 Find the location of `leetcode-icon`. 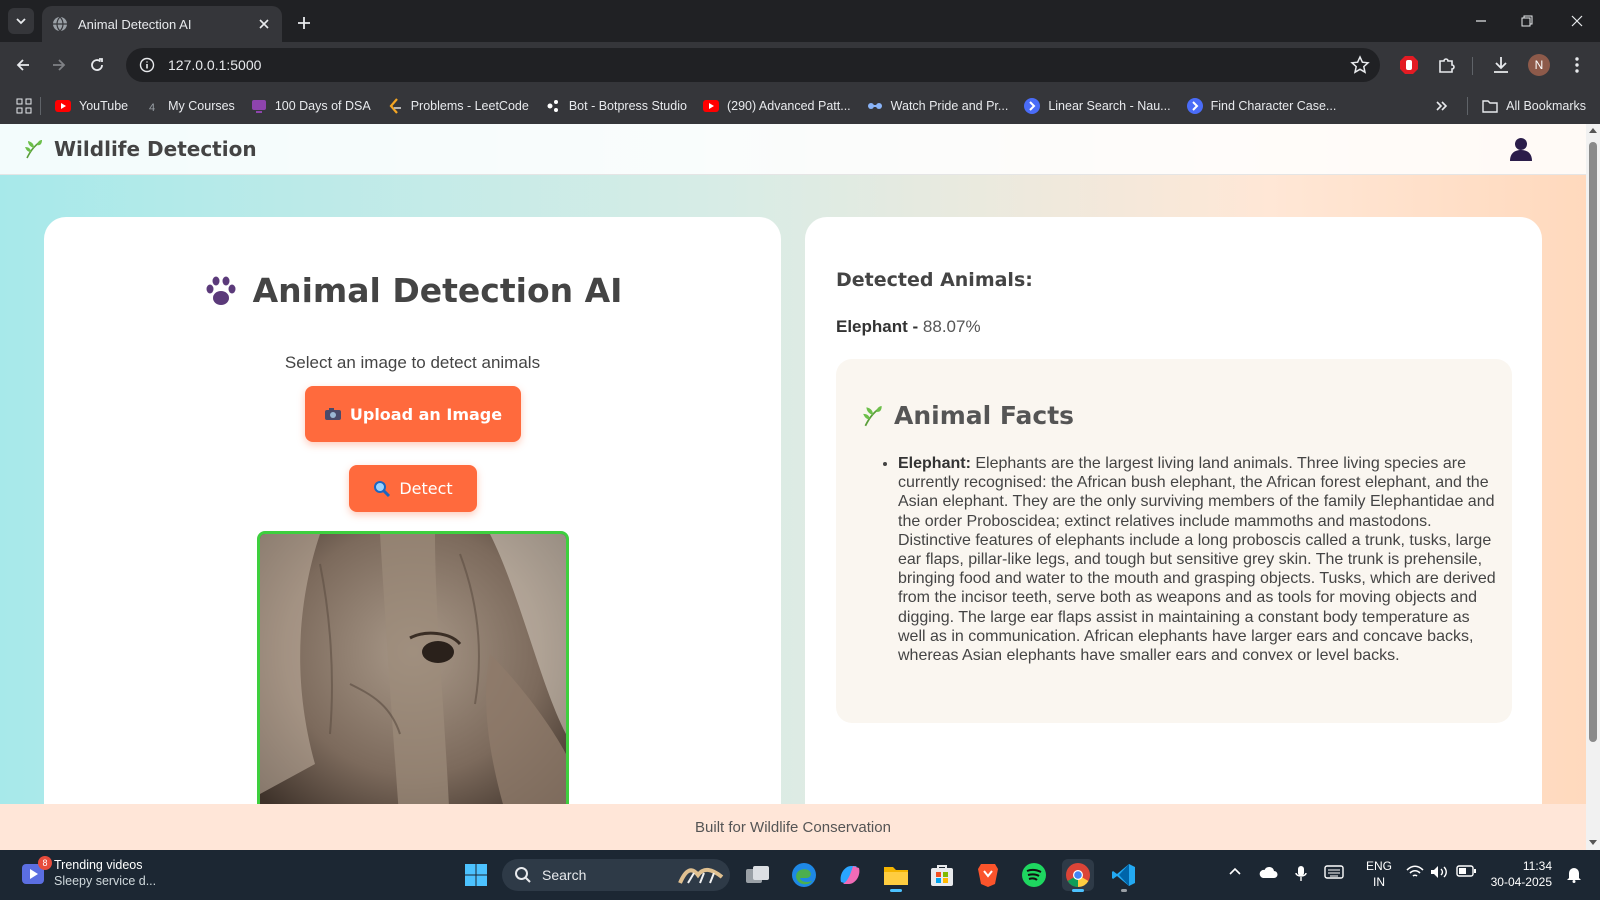

leetcode-icon is located at coordinates (395, 106).